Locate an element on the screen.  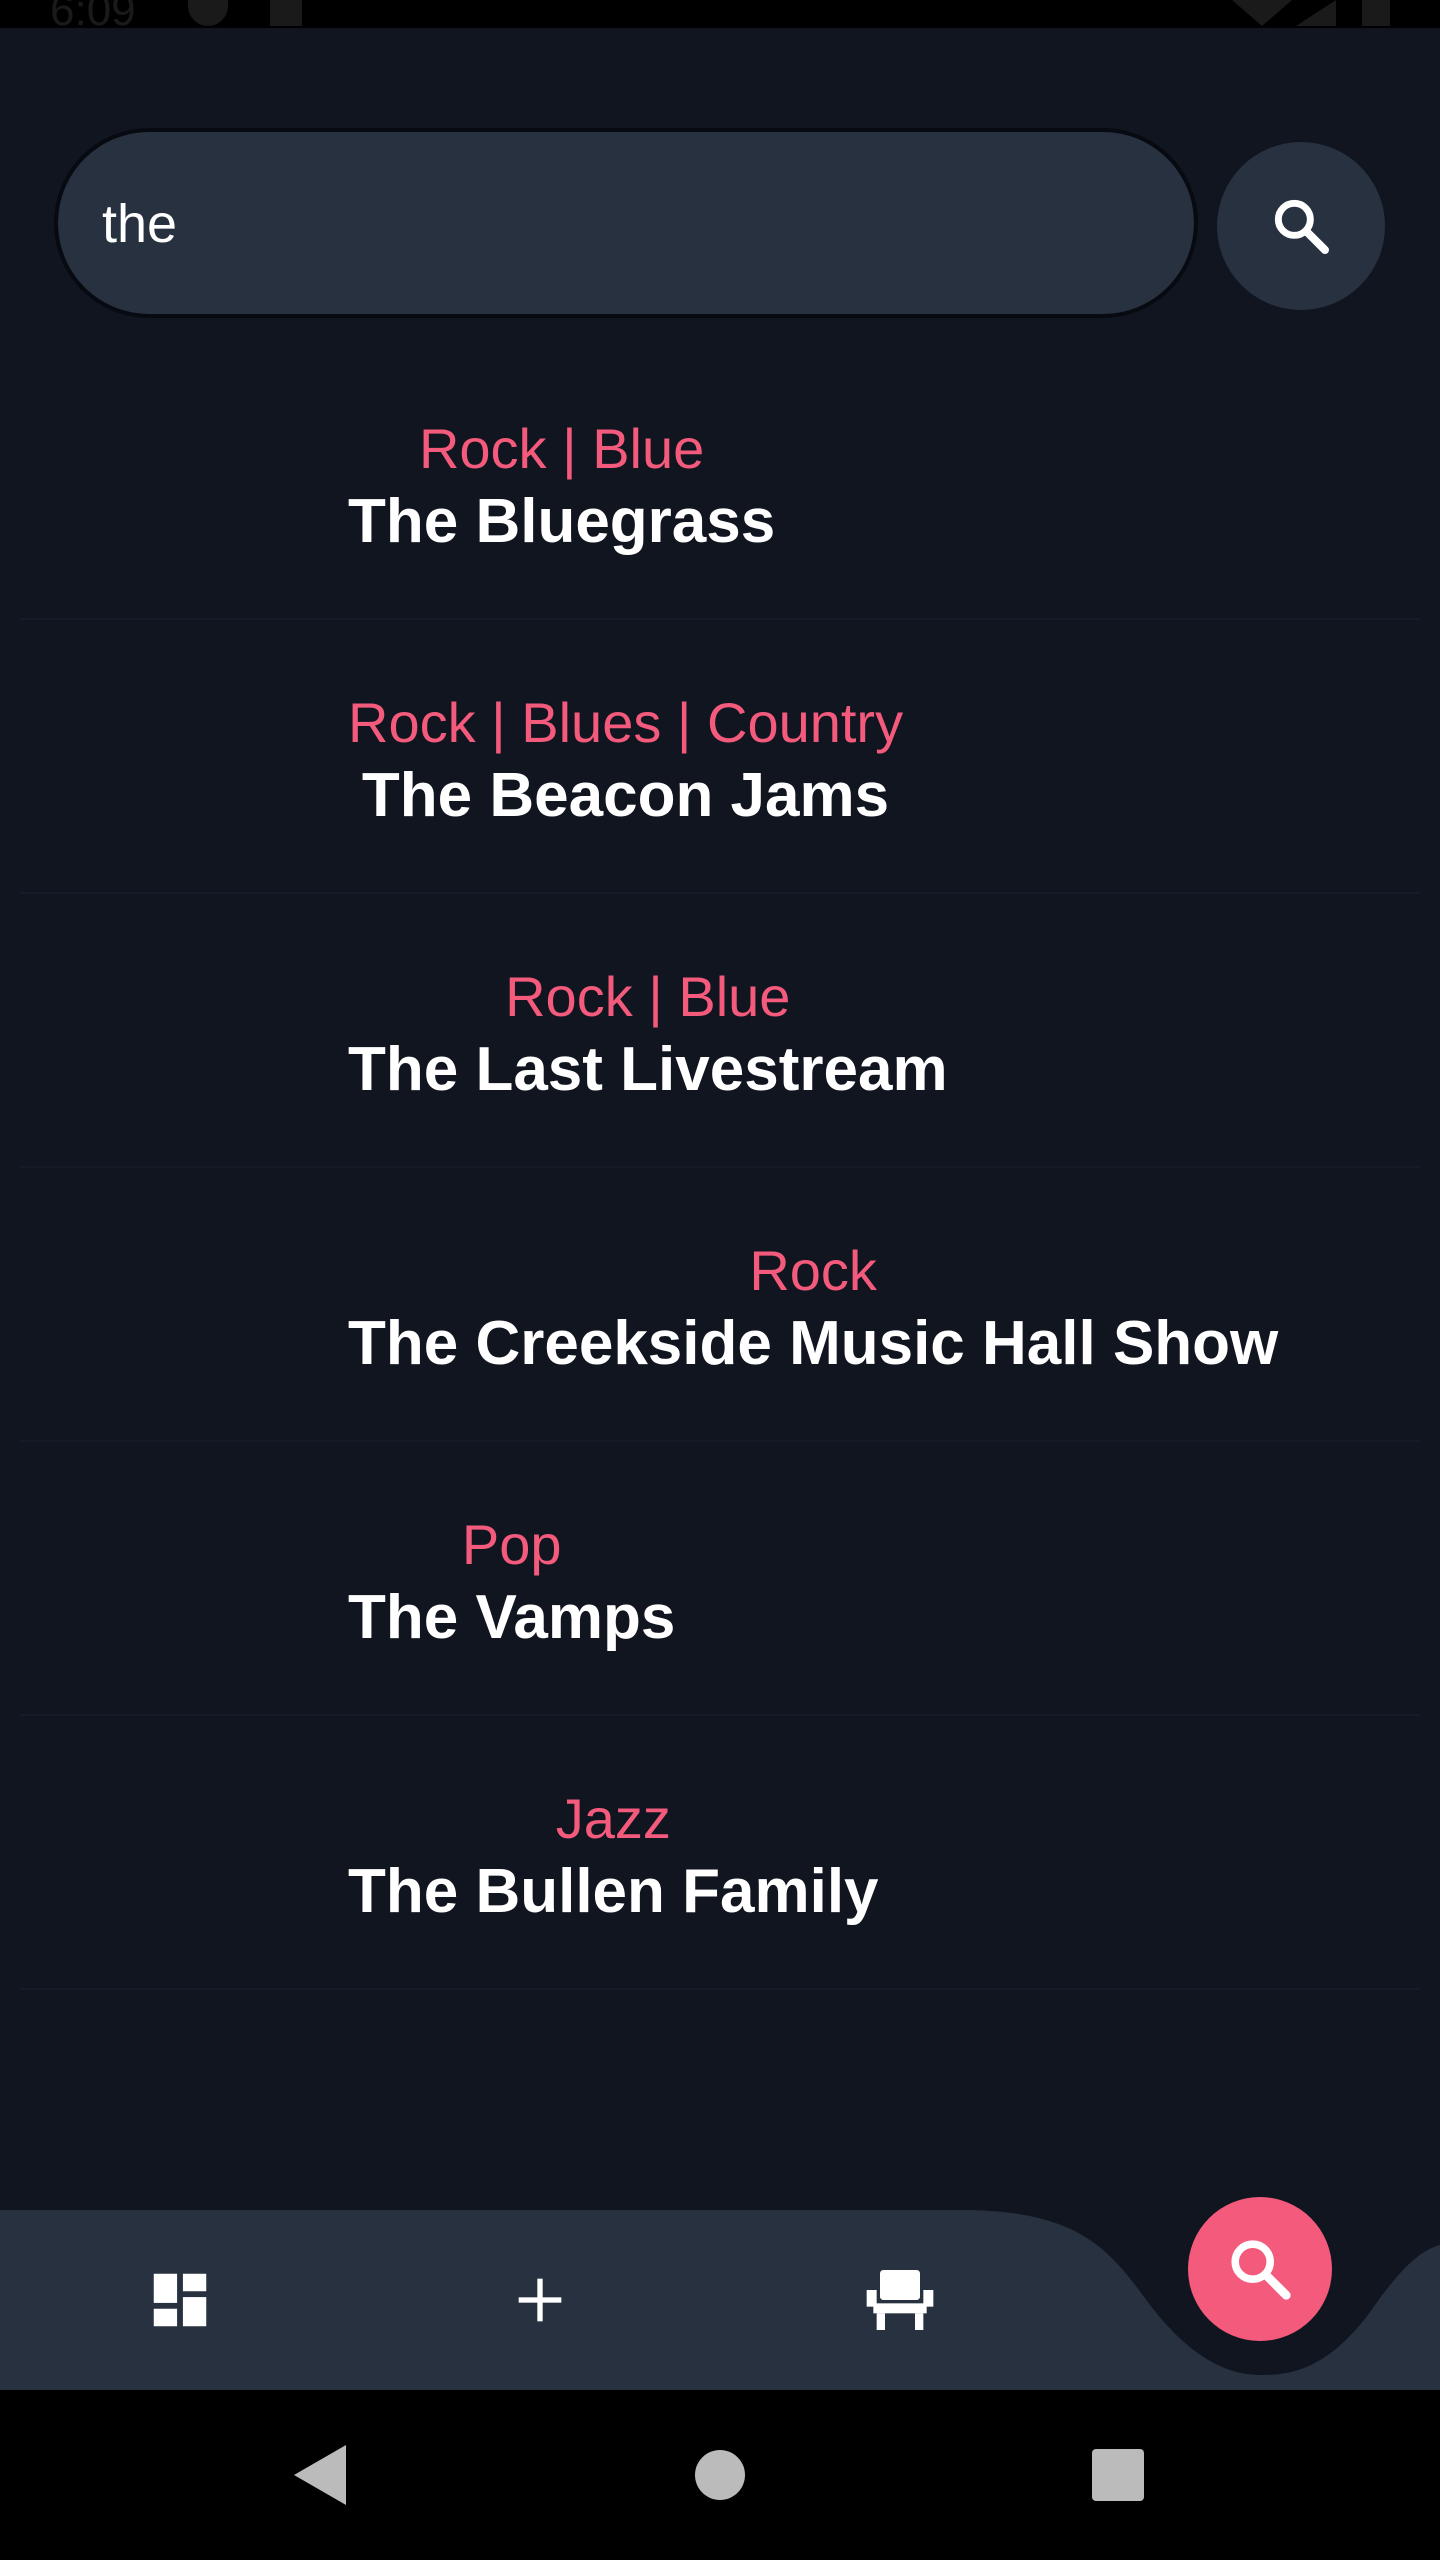
battery-icon is located at coordinates (1376, 13).